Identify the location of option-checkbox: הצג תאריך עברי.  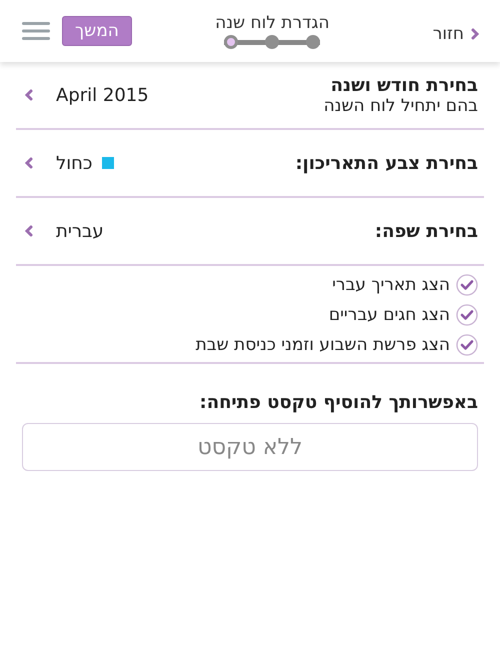
(250, 285).